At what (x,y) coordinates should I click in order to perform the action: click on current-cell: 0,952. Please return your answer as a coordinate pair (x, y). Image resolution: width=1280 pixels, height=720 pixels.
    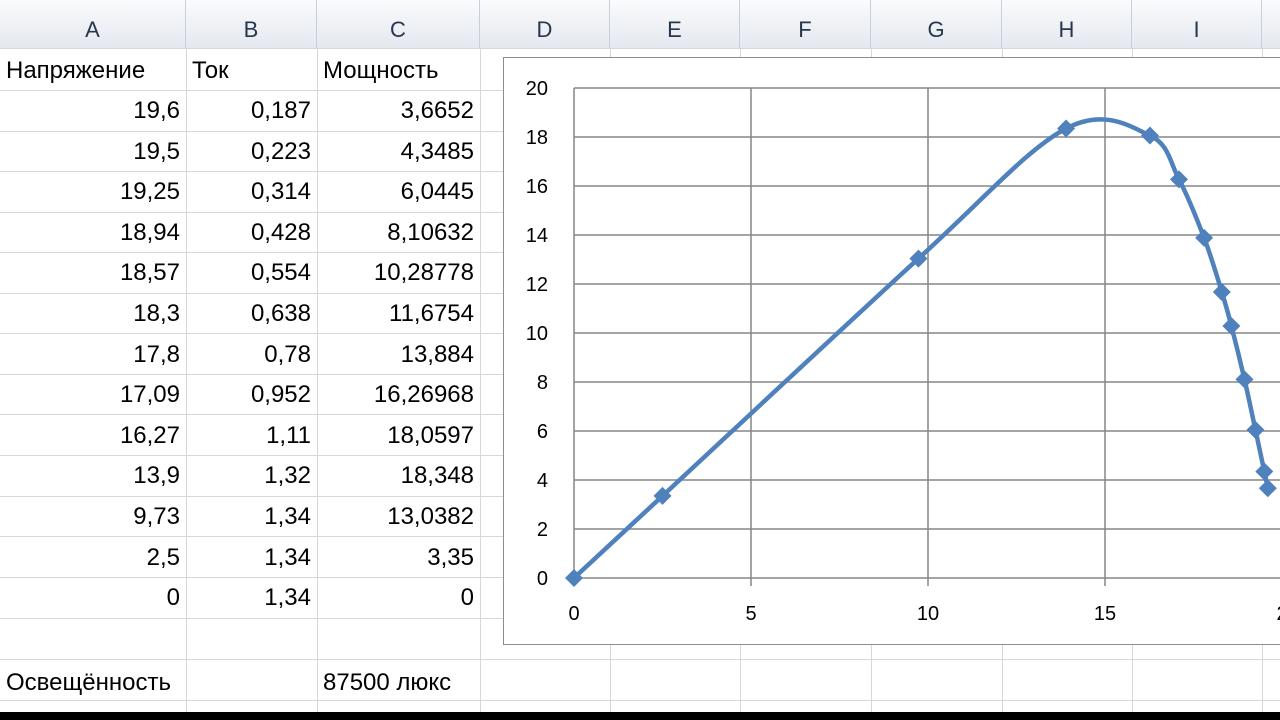
    Looking at the image, I should click on (251, 395).